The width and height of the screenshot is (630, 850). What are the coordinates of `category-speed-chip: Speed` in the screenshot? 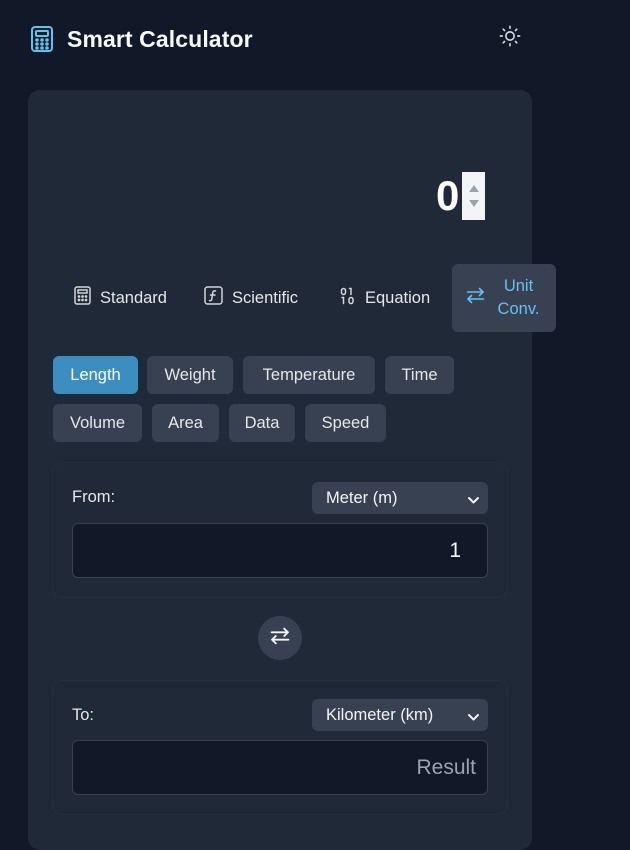 It's located at (345, 423).